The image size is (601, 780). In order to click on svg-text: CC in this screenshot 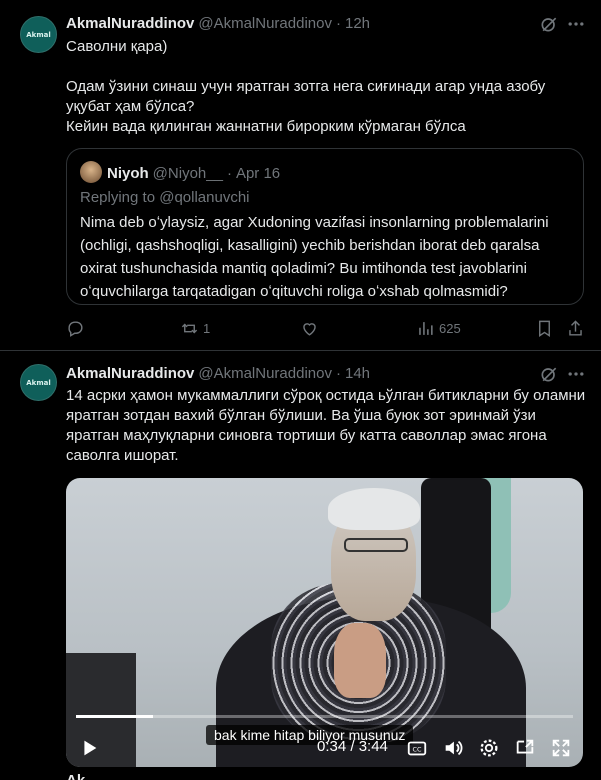, I will do `click(417, 750)`.